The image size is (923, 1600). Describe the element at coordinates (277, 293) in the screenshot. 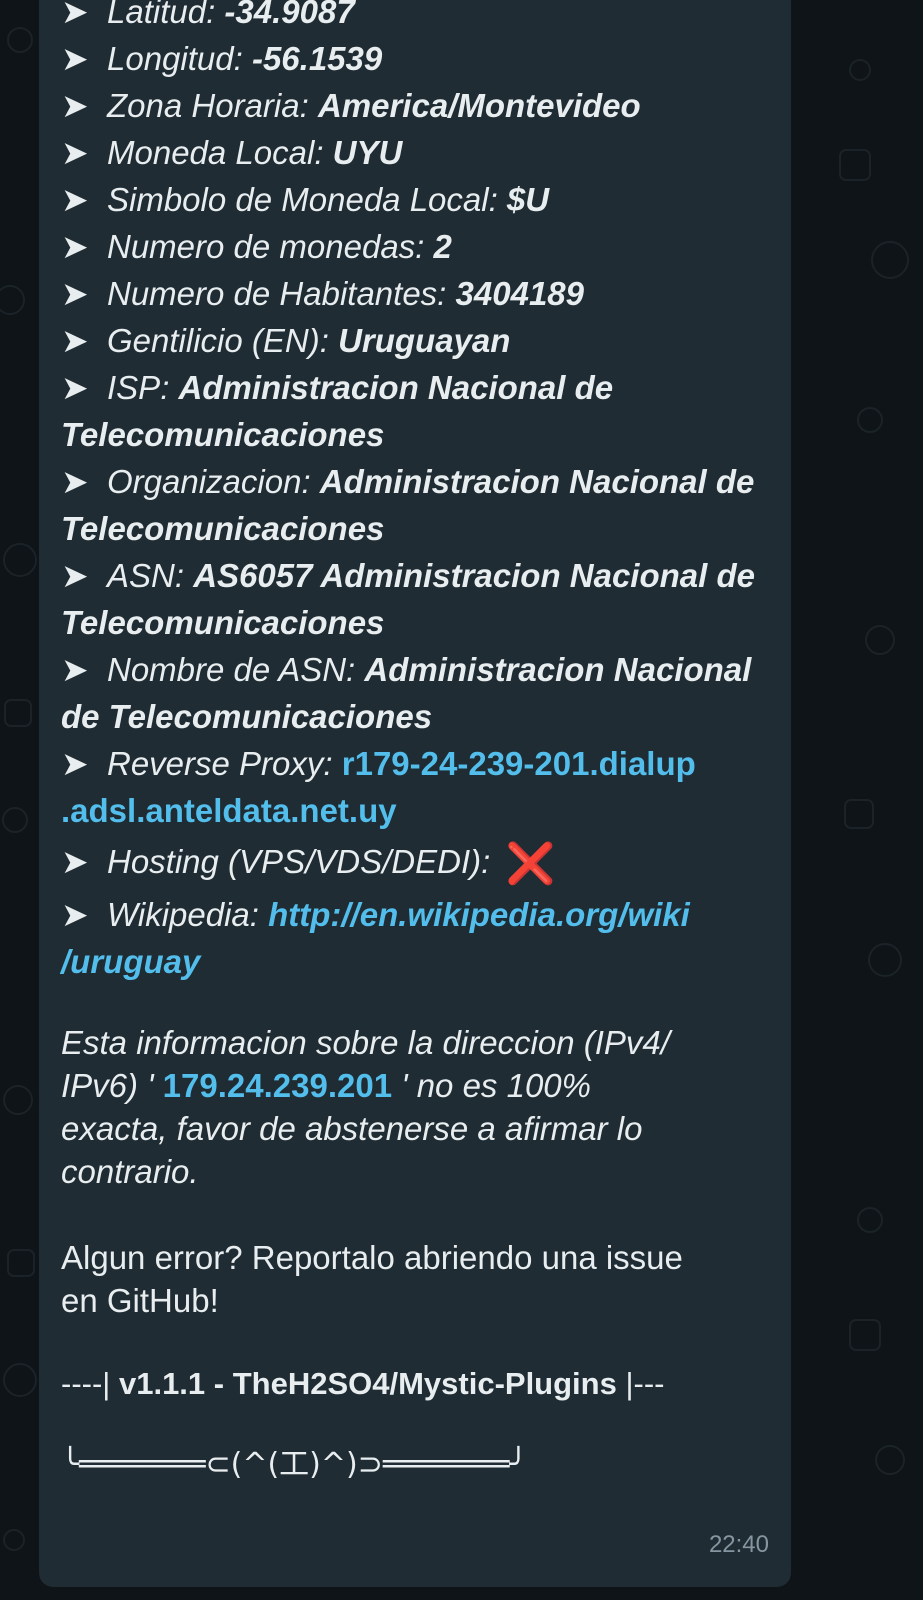

I see `row-key: Numero de Habitantes:` at that location.